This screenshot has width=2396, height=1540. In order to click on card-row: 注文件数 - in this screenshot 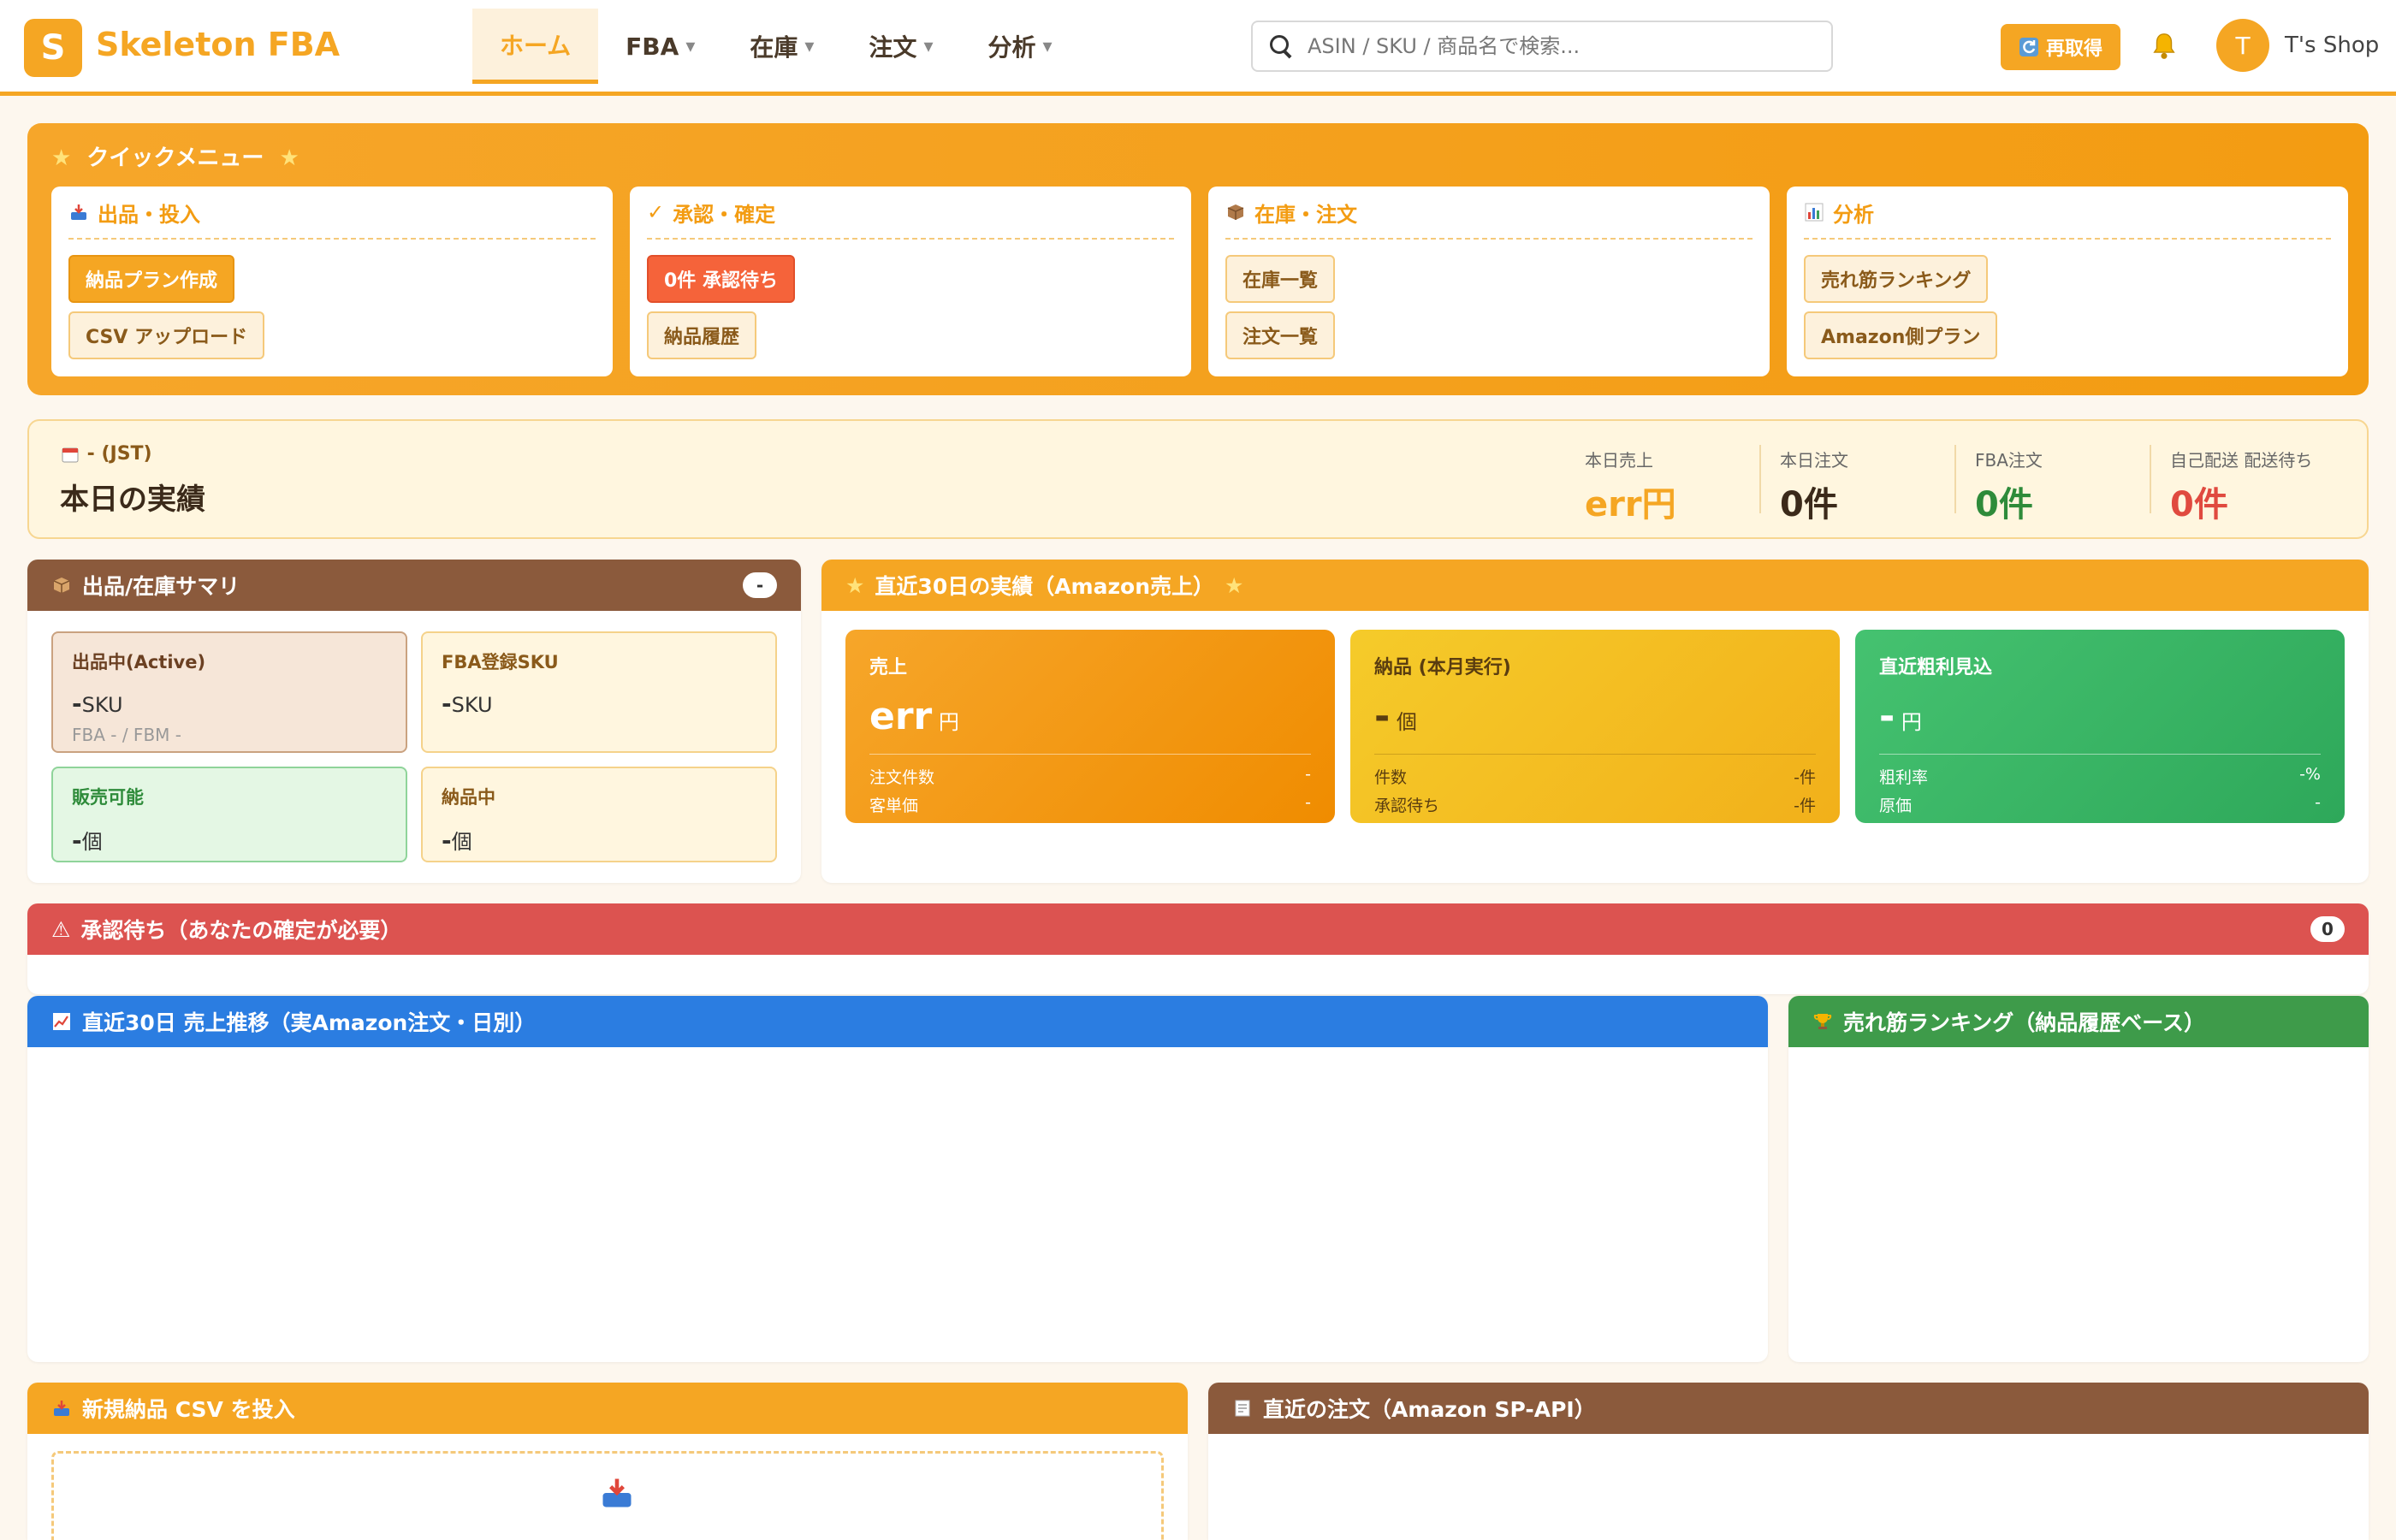, I will do `click(1090, 776)`.